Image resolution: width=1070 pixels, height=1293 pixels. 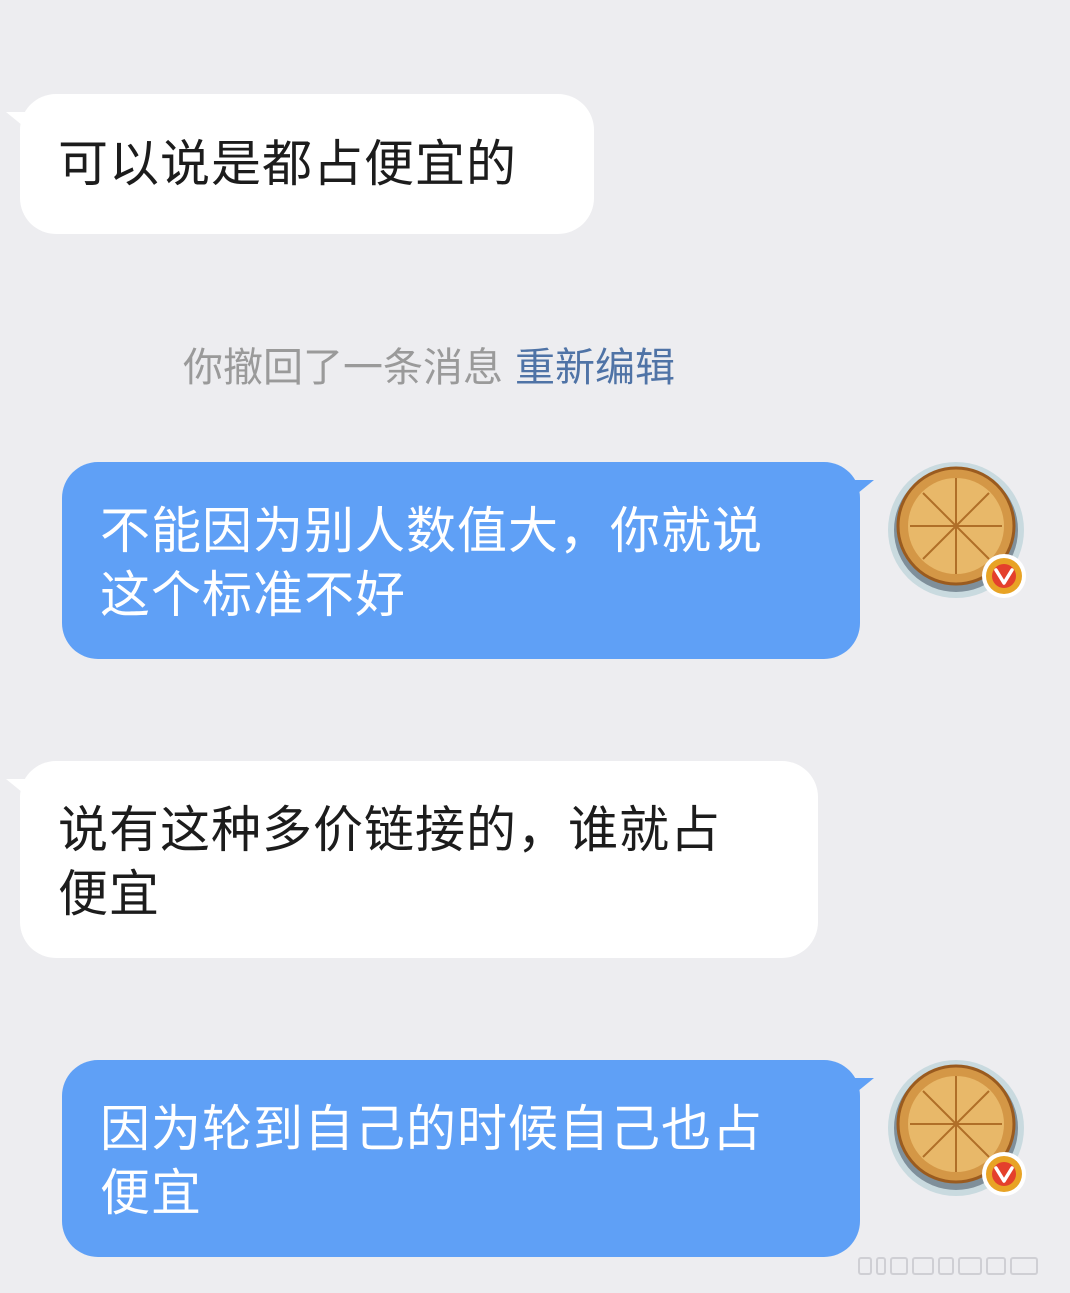 I want to click on message-bubble-outgoing: 因为轮到自己的时候自己也占 便宜, so click(x=461, y=1158).